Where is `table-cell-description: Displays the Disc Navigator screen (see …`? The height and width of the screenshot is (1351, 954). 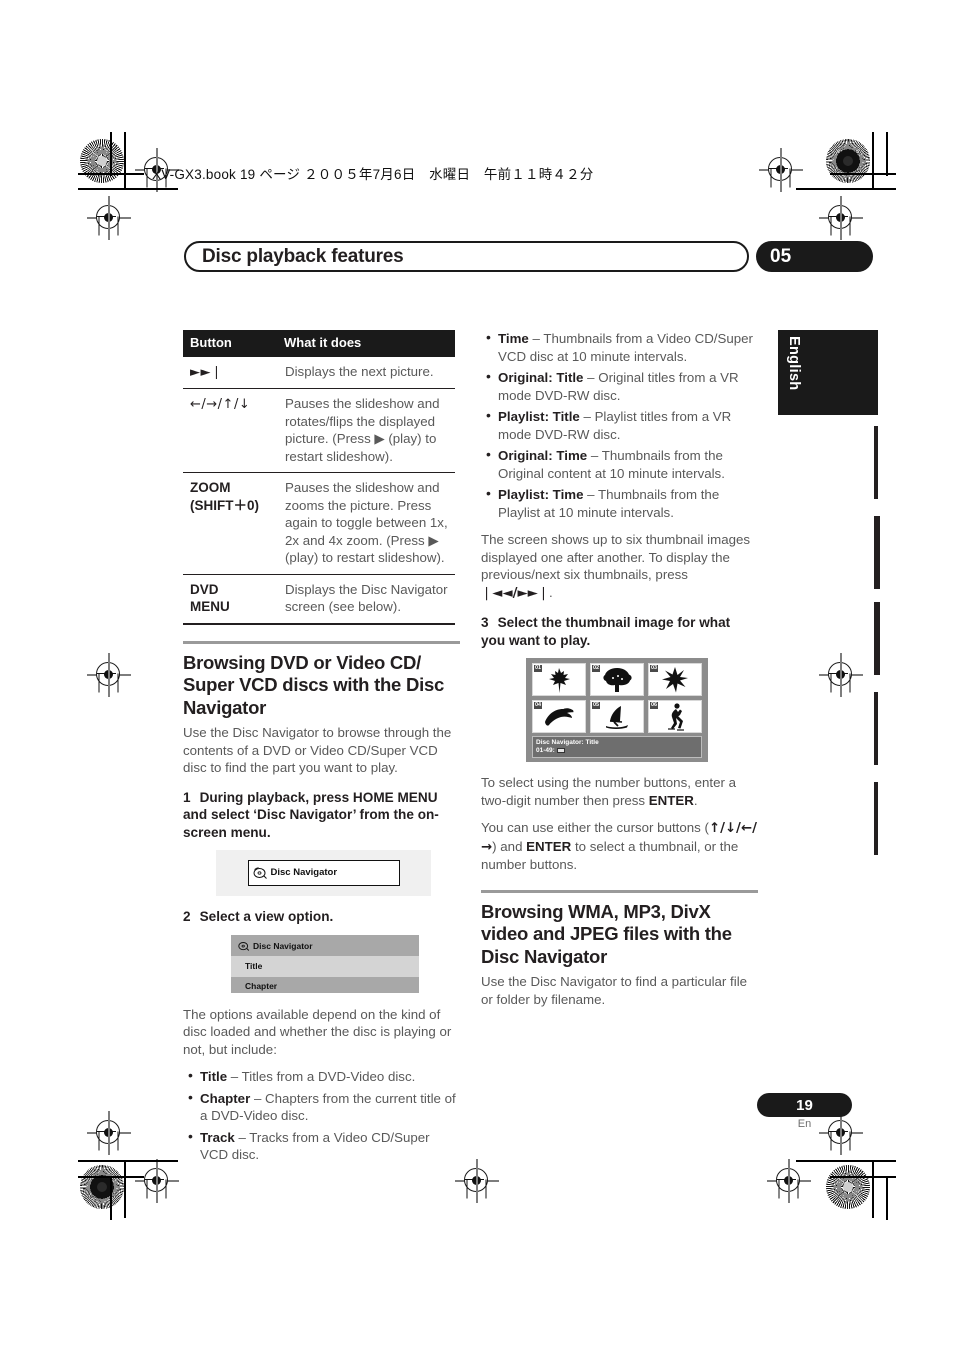
table-cell-description: Displays the Disc Navigator screen (see … is located at coordinates (366, 598).